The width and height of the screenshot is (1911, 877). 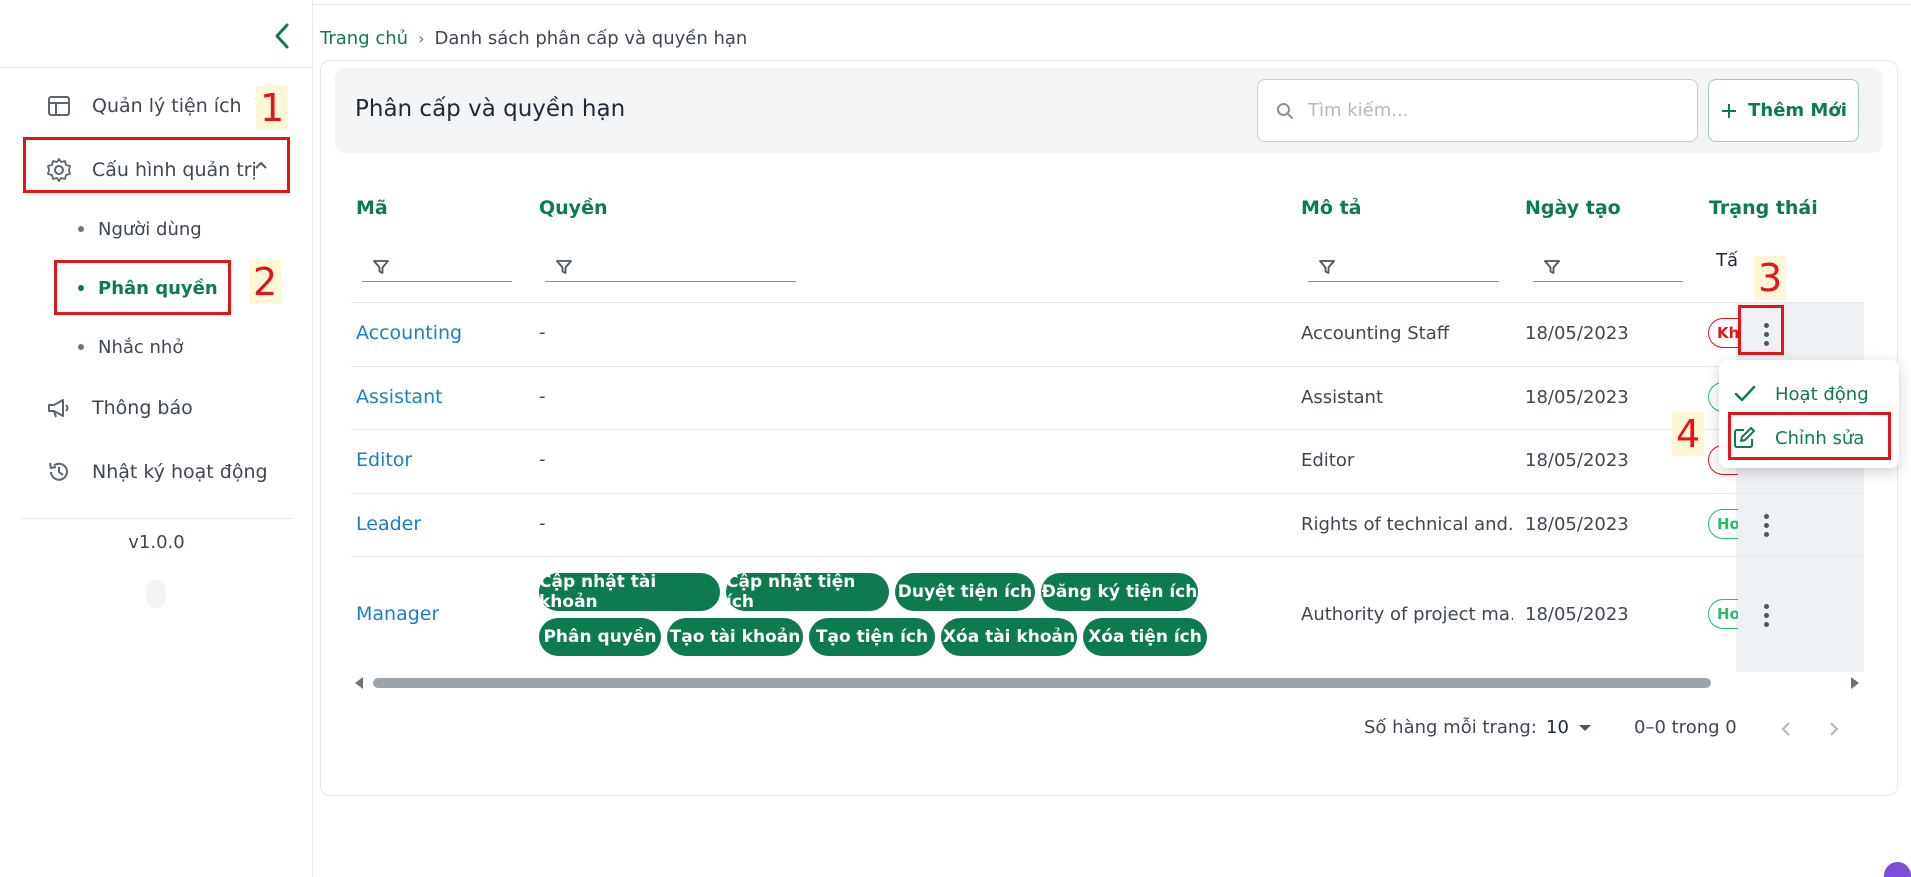 What do you see at coordinates (1723, 614) in the screenshot?
I see `status-badge: Ho` at bounding box center [1723, 614].